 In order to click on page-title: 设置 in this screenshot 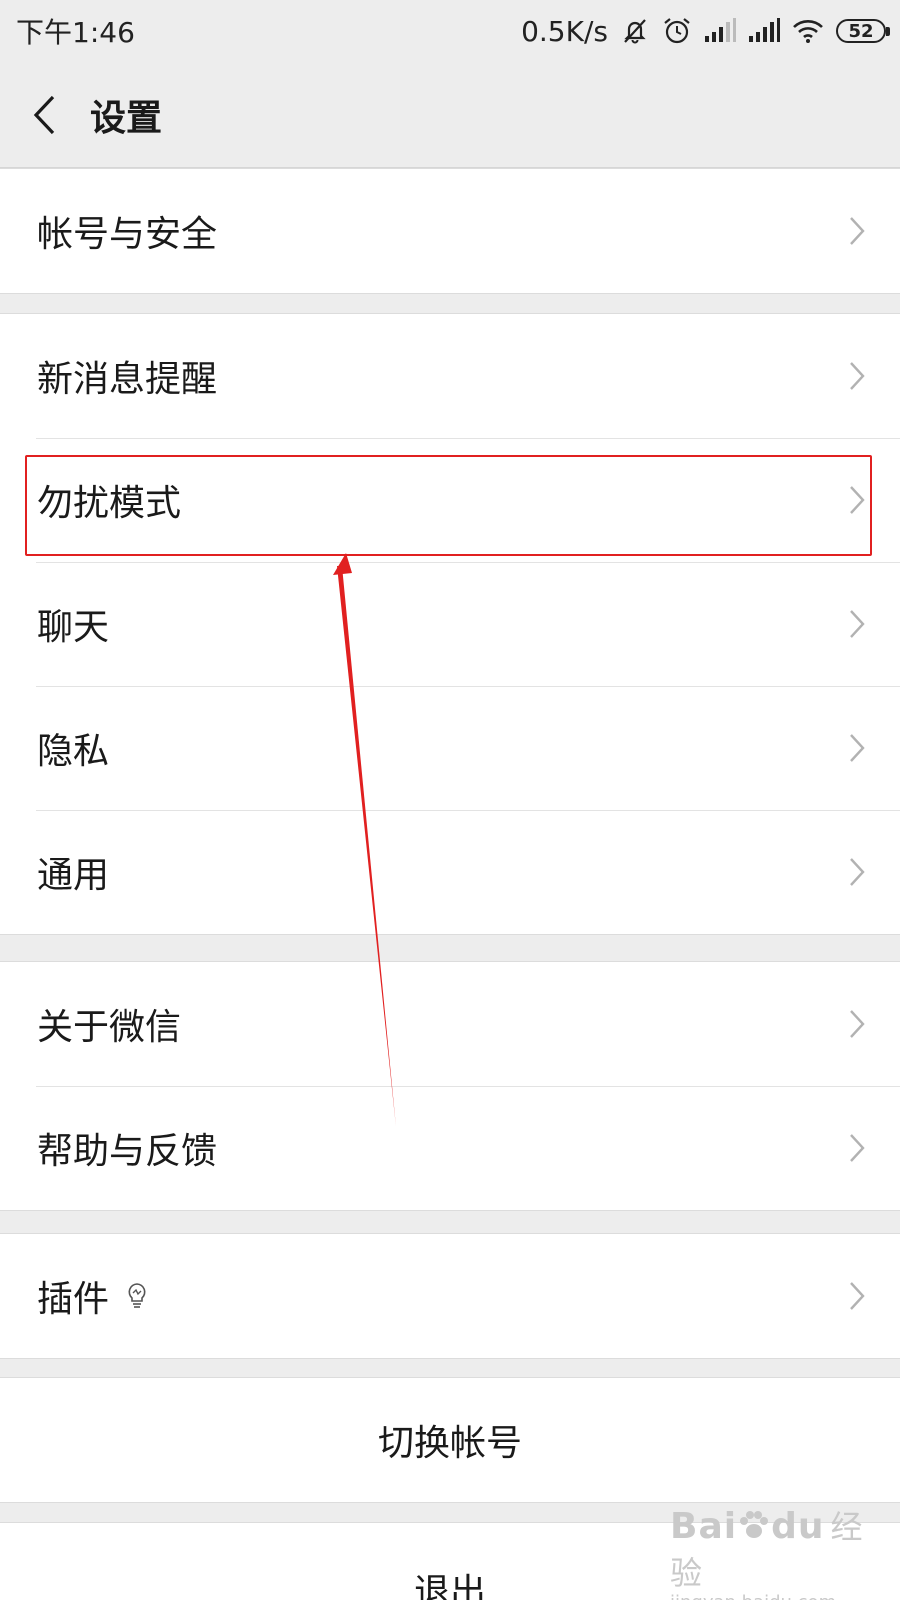, I will do `click(126, 118)`.